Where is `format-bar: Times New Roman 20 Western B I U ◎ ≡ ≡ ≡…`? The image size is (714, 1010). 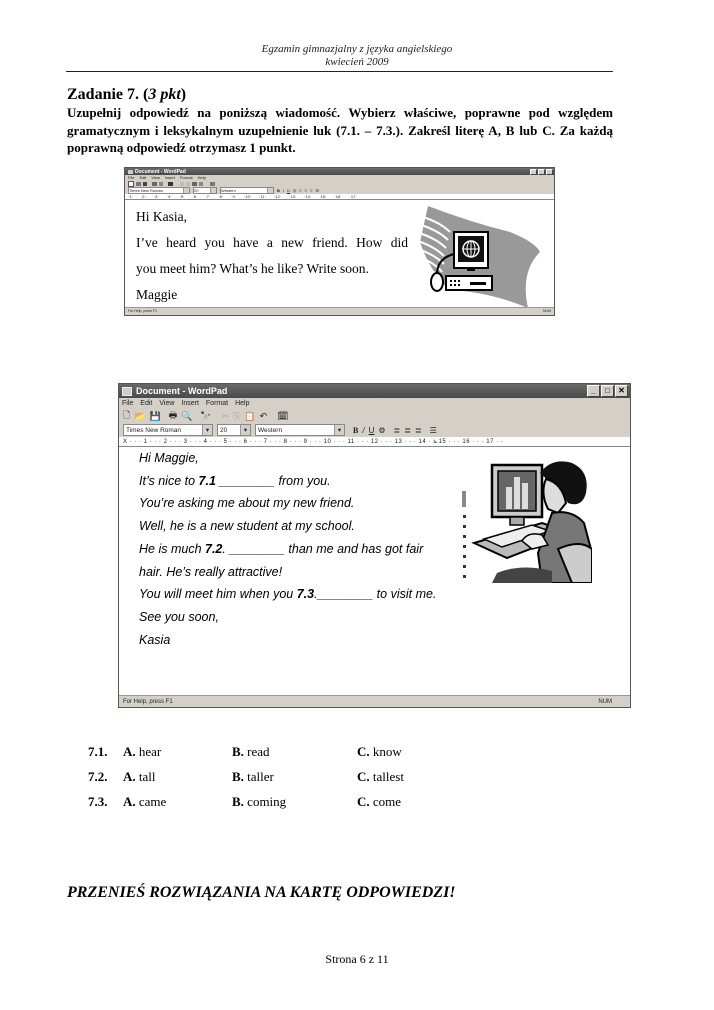 format-bar: Times New Roman 20 Western B I U ◎ ≡ ≡ ≡… is located at coordinates (339, 190).